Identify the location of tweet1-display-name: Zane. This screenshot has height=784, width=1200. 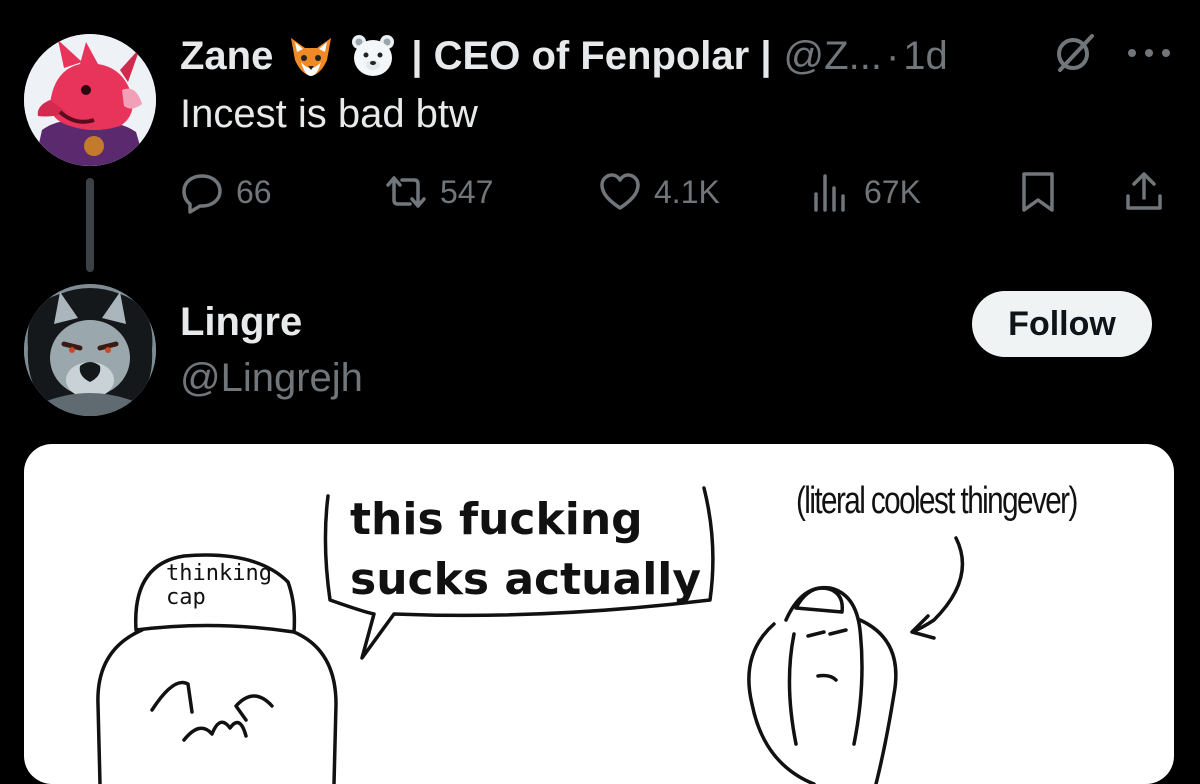
(226, 56).